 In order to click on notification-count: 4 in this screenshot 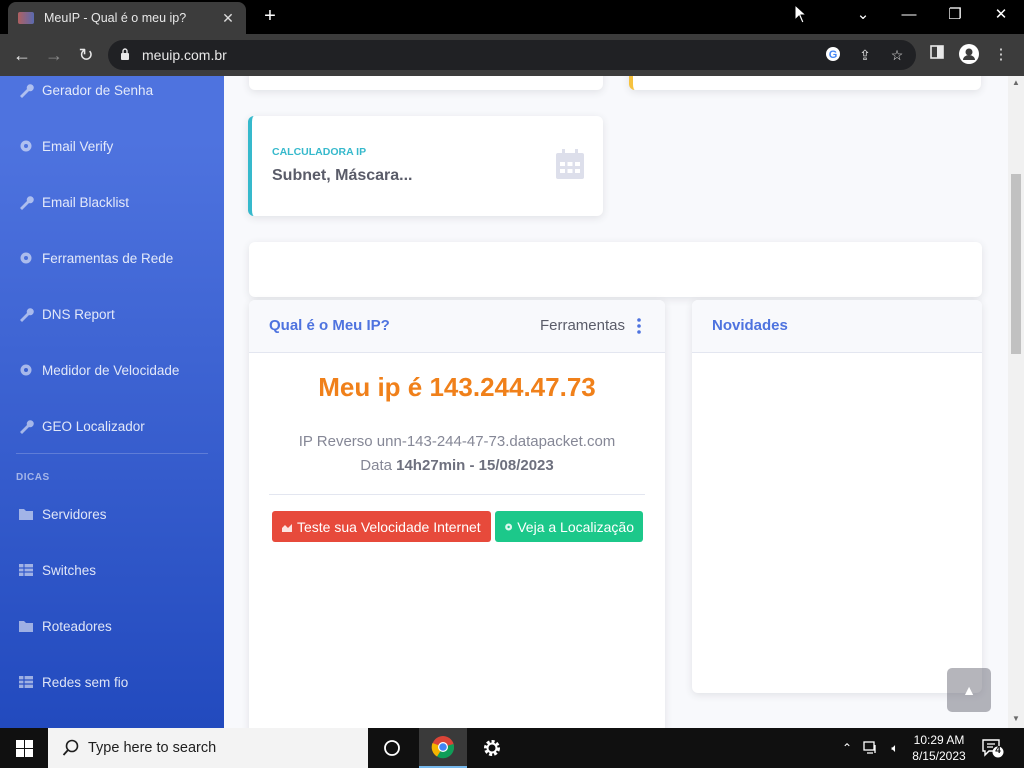, I will do `click(998, 750)`.